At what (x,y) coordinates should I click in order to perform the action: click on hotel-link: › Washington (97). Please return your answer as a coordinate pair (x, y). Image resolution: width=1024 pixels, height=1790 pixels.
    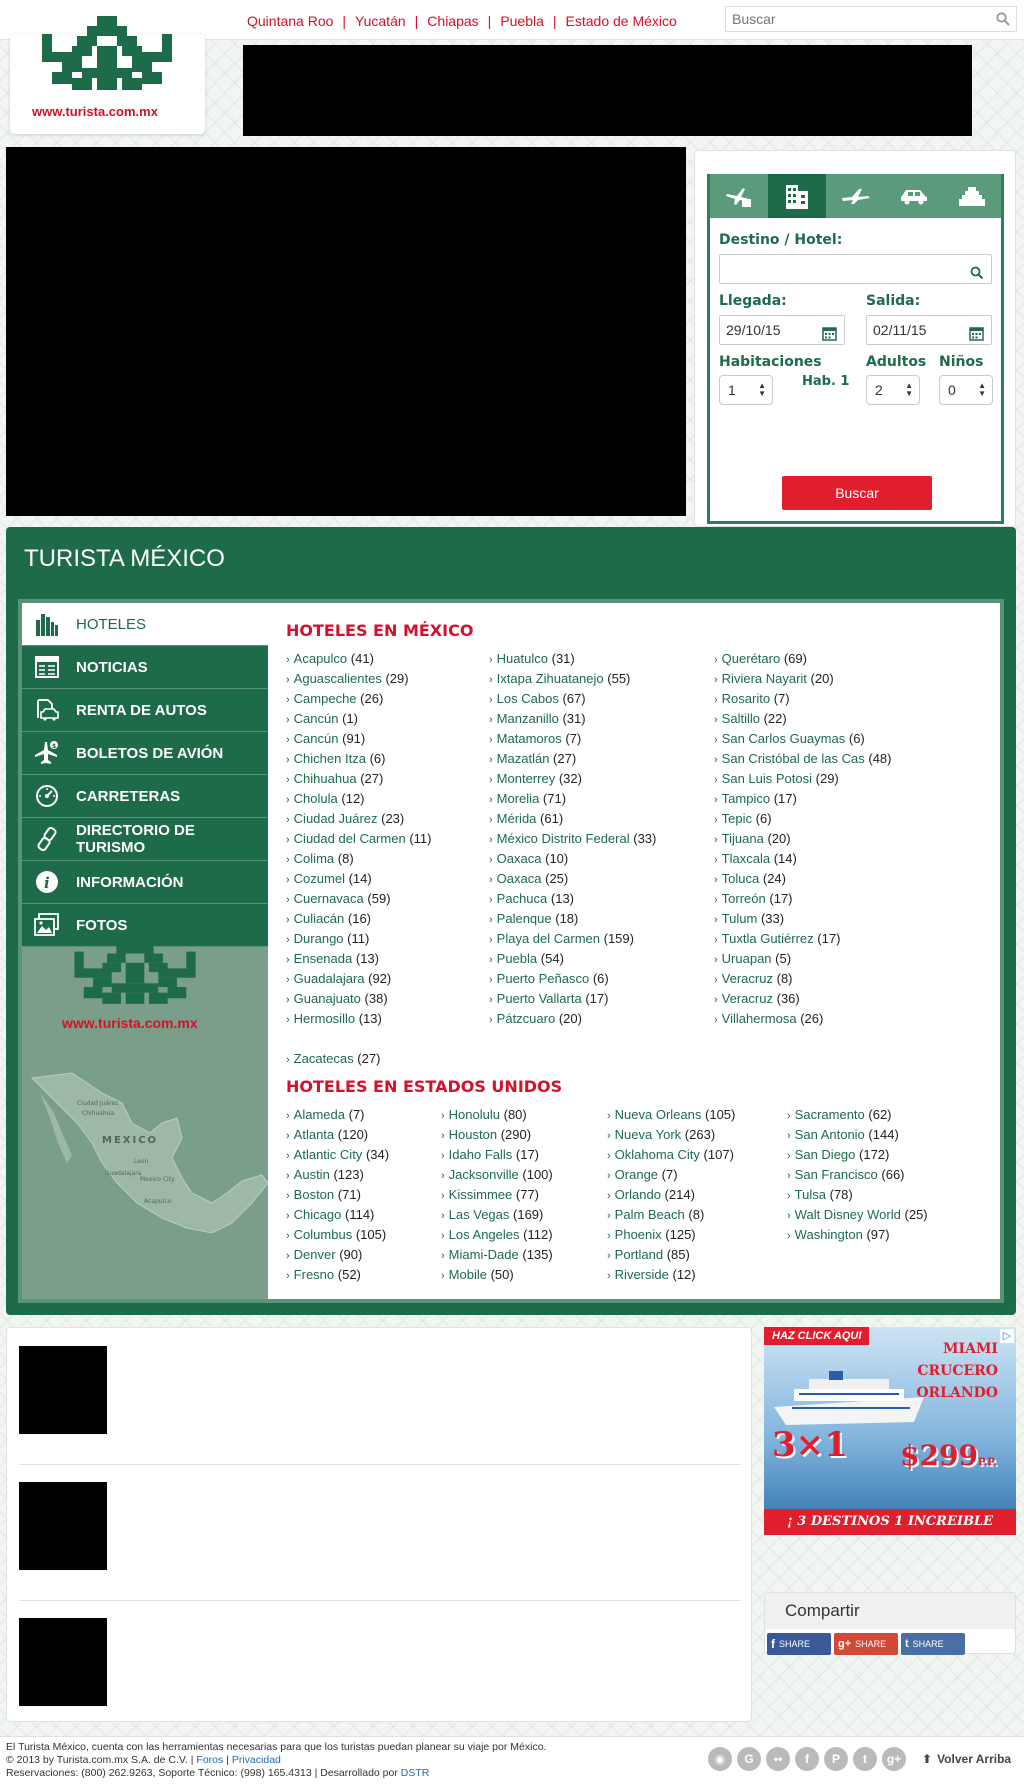
    Looking at the image, I should click on (857, 1235).